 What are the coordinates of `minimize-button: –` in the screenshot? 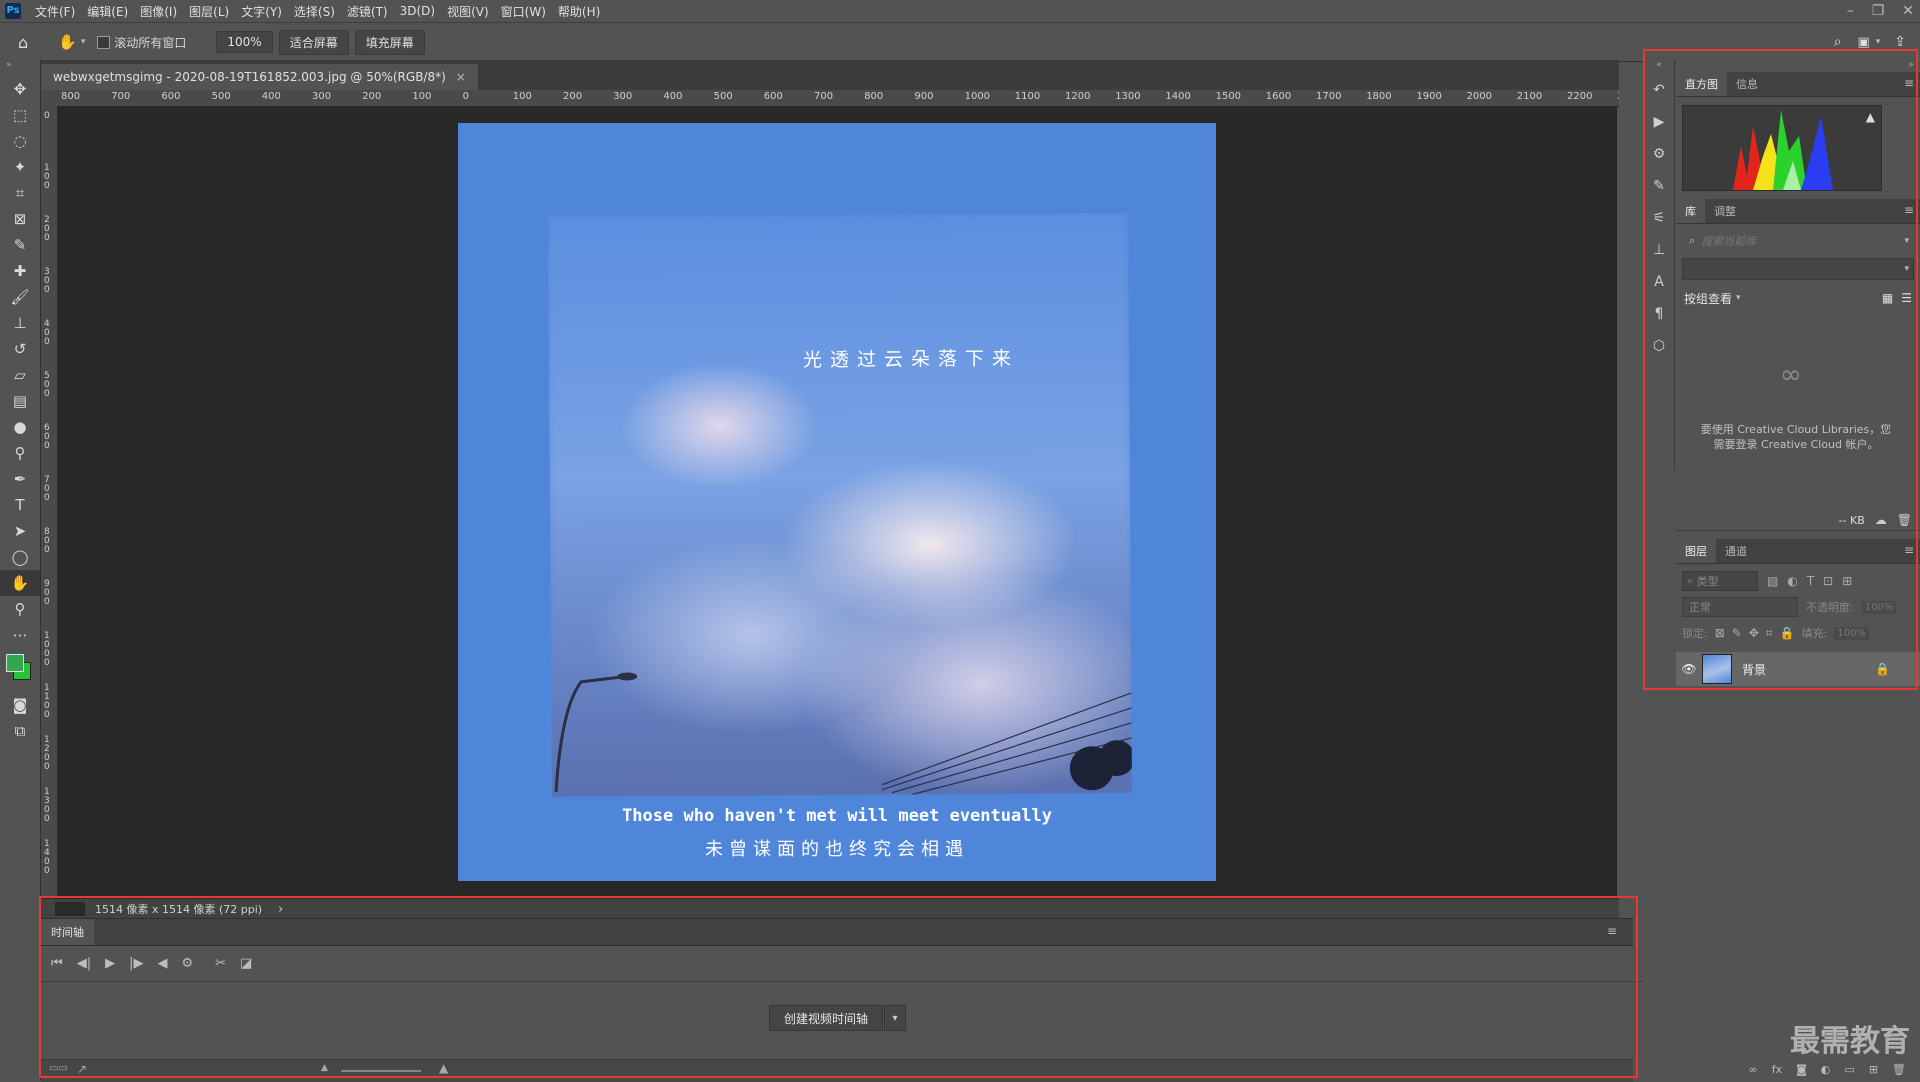 It's located at (1850, 11).